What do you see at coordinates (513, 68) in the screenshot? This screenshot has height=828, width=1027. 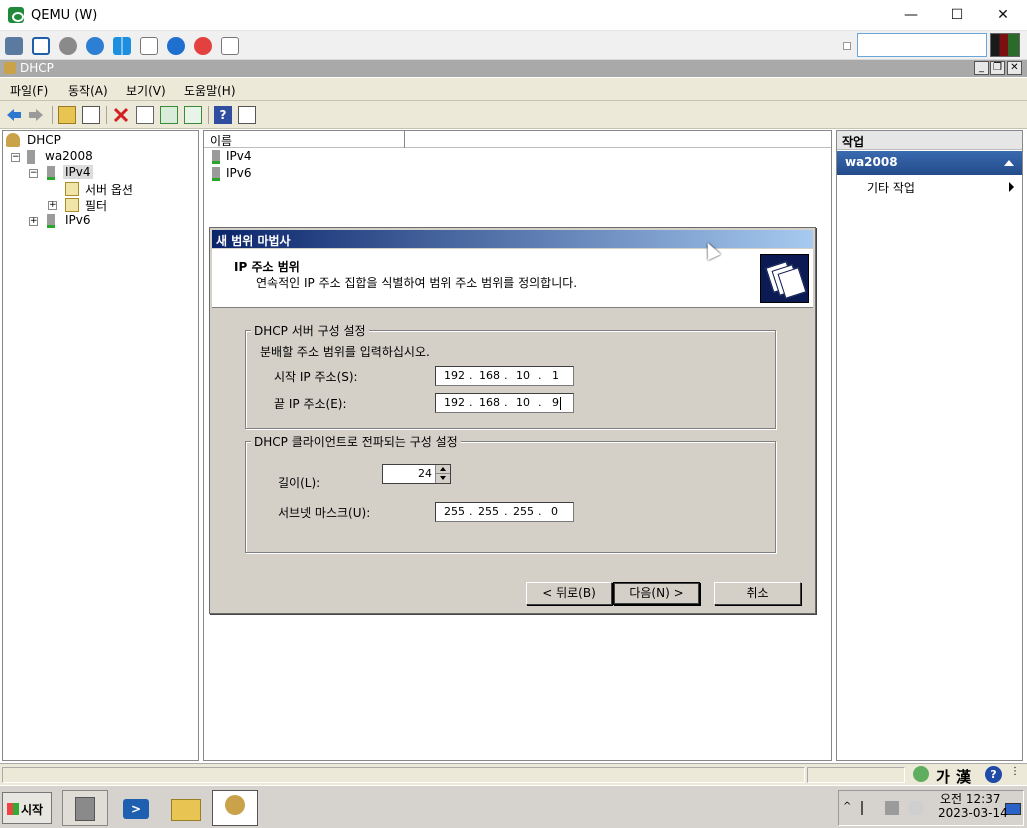 I see `mmc-title-bar: DHCP` at bounding box center [513, 68].